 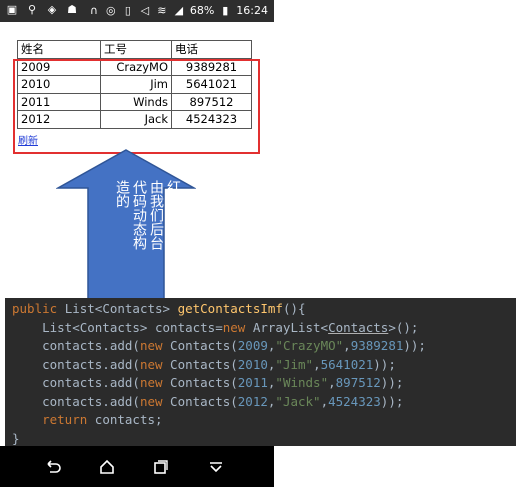 I want to click on annotation-line: 造的, so click(x=122, y=194).